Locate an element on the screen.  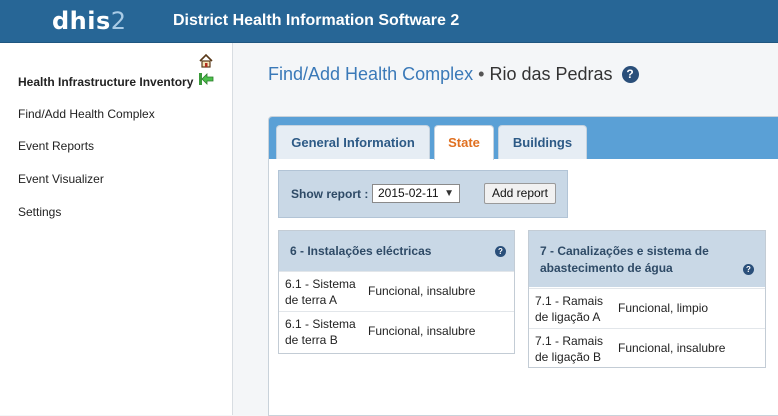
row-value: Funcional, limpio is located at coordinates (663, 308).